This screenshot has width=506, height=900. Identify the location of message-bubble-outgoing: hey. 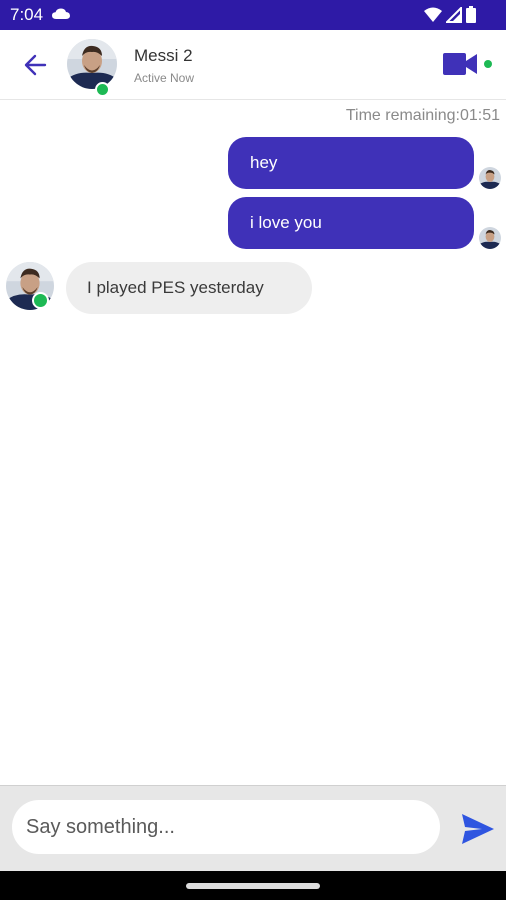
(351, 163).